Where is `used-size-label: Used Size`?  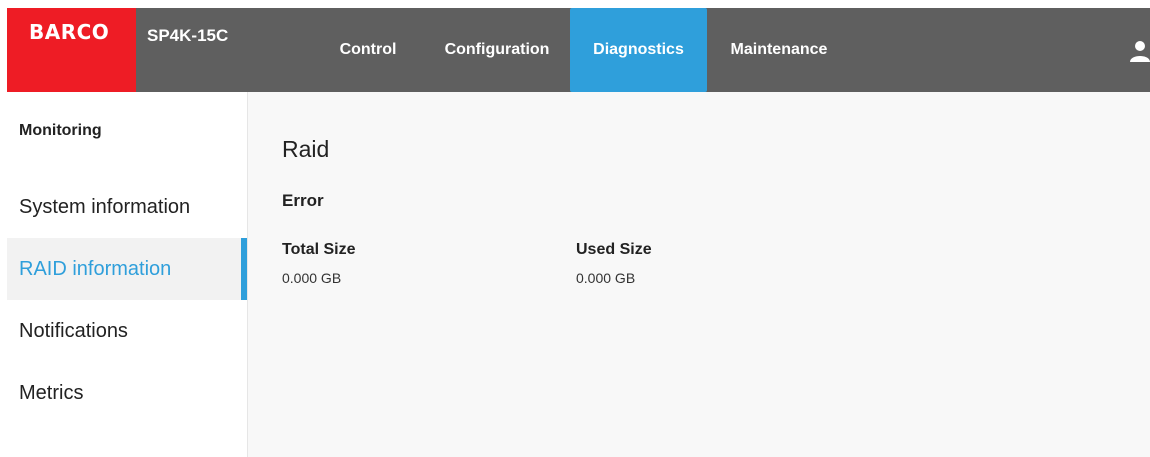
used-size-label: Used Size is located at coordinates (614, 249).